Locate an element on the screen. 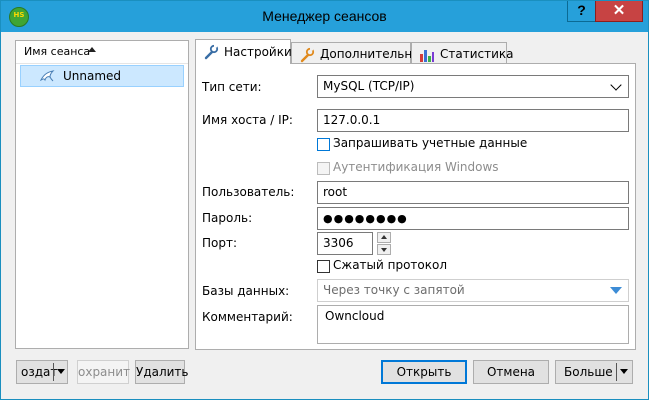  user-value: root is located at coordinates (335, 192).